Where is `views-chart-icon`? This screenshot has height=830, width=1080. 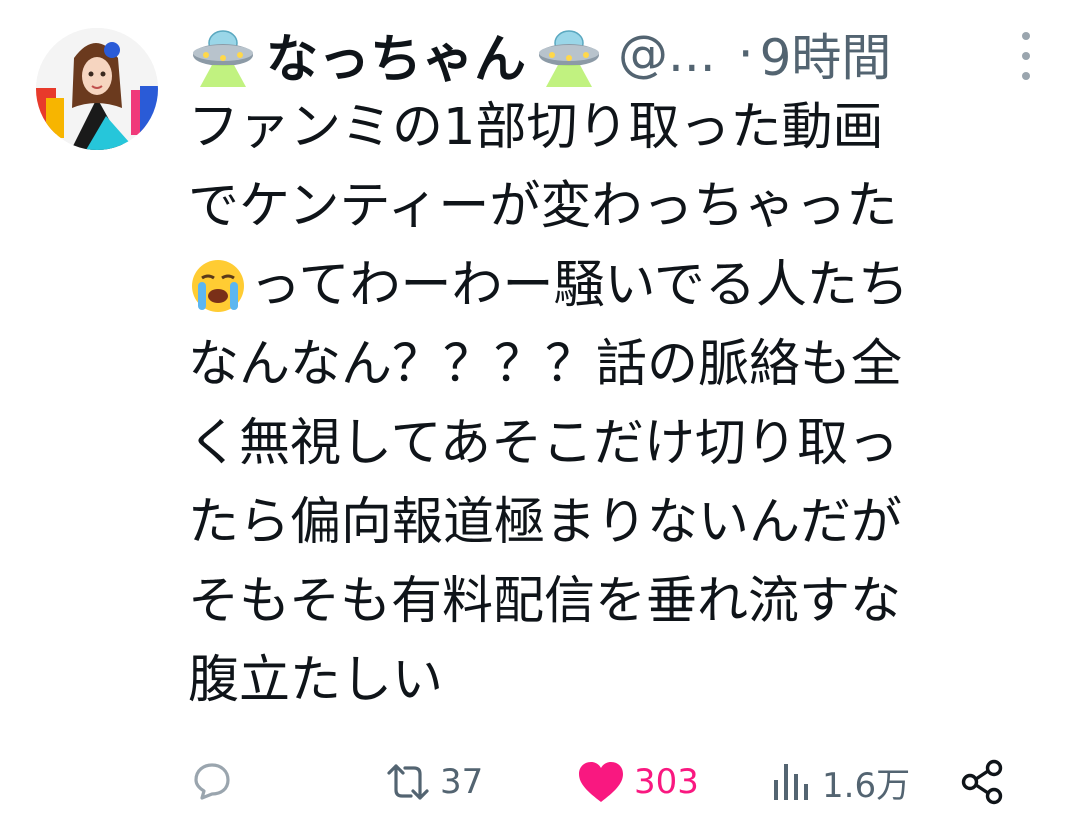
views-chart-icon is located at coordinates (791, 782).